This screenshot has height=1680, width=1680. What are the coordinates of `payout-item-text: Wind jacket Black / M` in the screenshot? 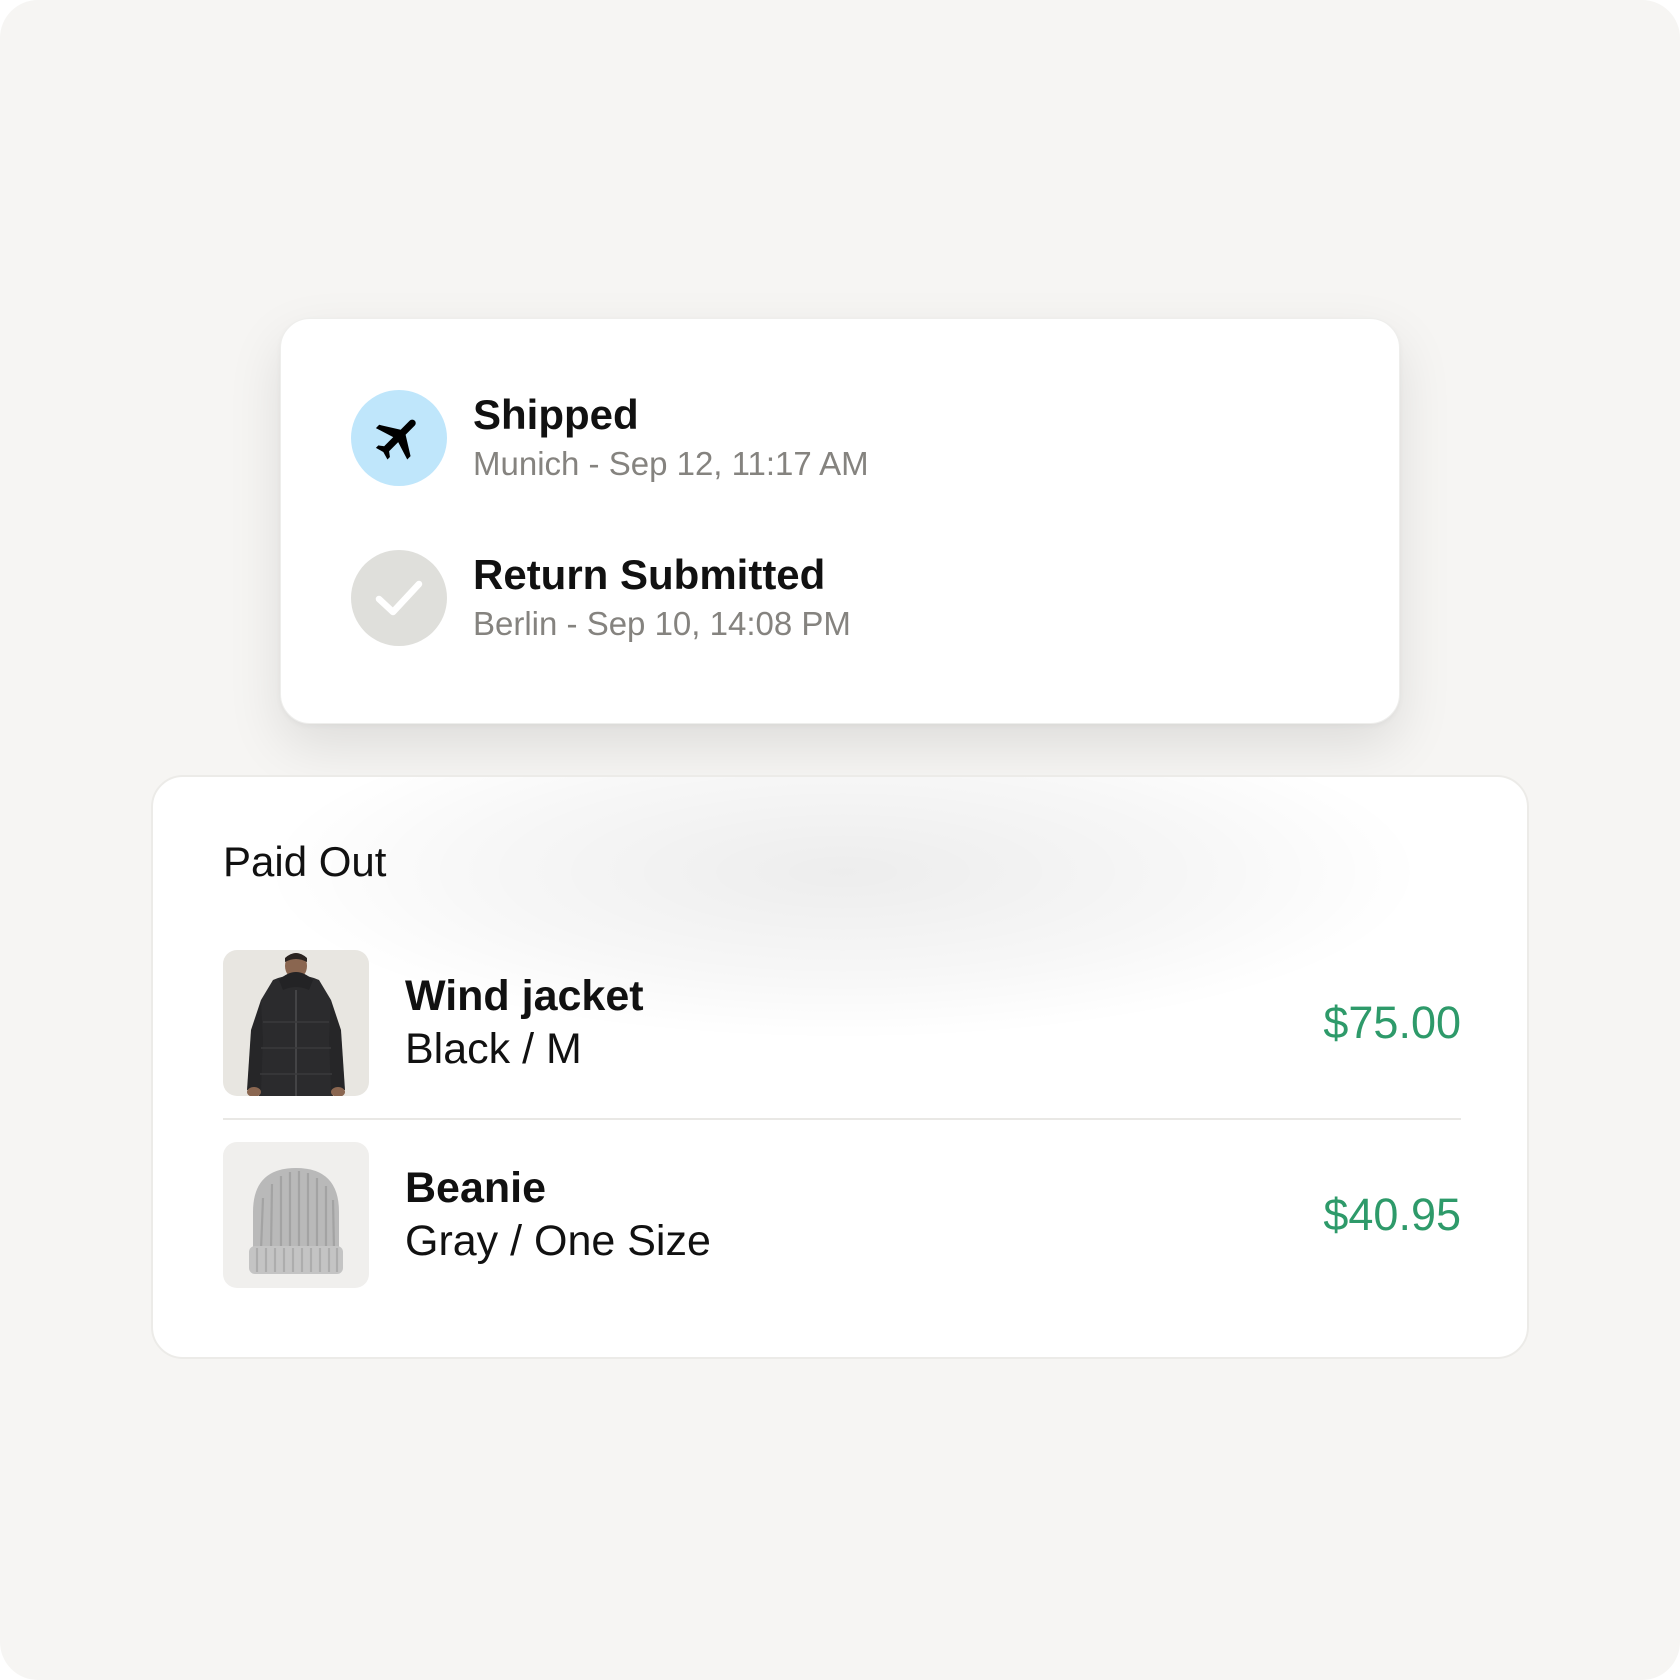 It's located at (864, 1023).